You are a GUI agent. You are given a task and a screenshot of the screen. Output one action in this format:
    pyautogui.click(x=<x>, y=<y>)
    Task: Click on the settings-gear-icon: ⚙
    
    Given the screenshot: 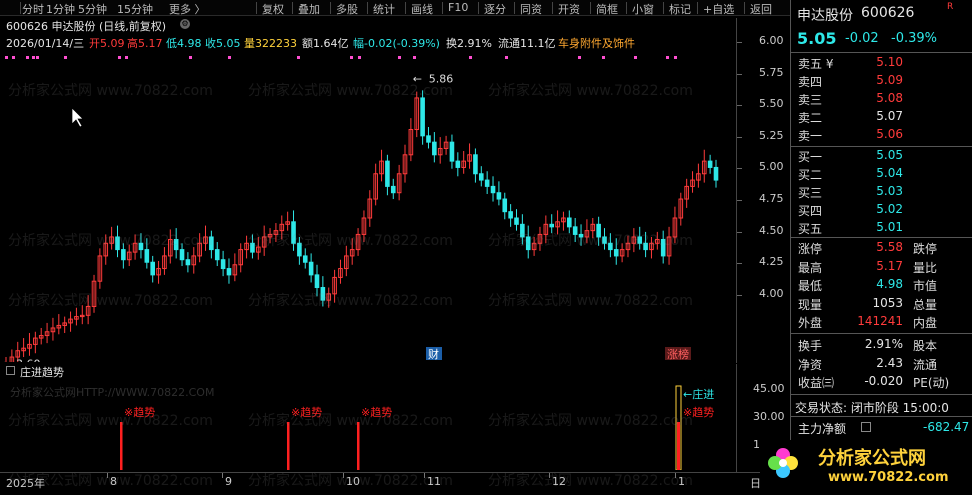 What is the action you would take?
    pyautogui.click(x=185, y=24)
    